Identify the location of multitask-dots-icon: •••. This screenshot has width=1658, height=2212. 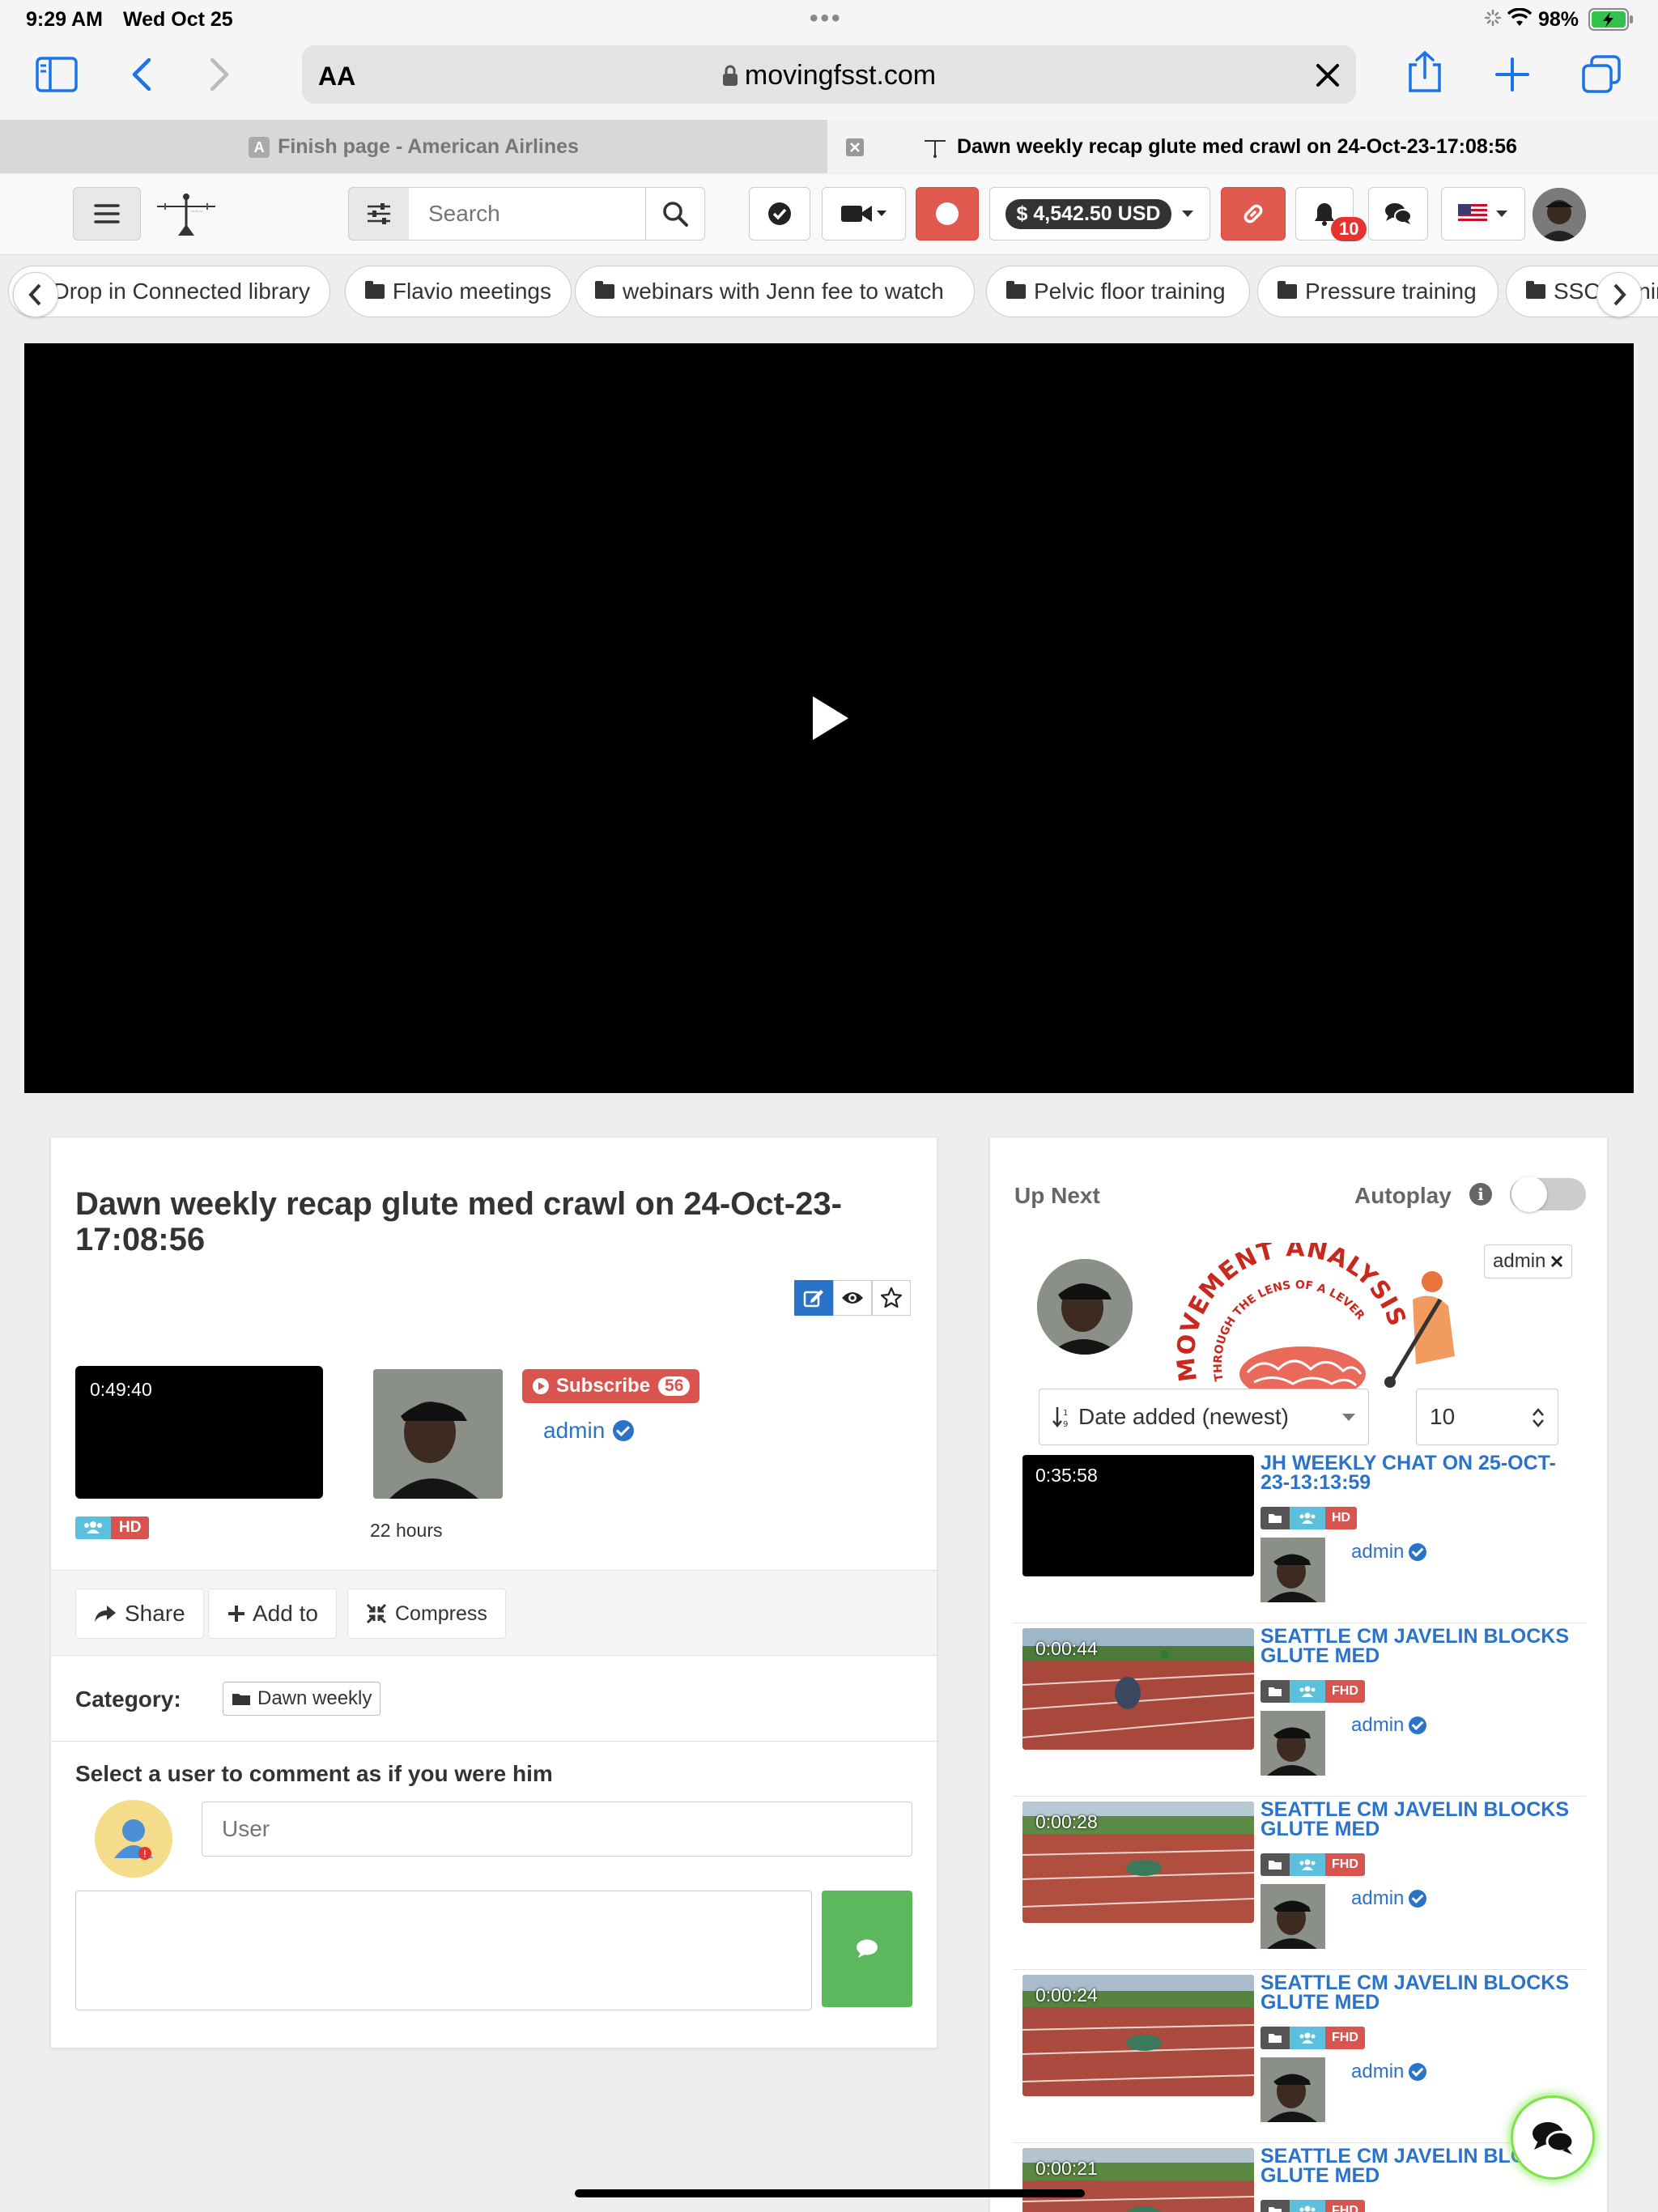
(826, 19).